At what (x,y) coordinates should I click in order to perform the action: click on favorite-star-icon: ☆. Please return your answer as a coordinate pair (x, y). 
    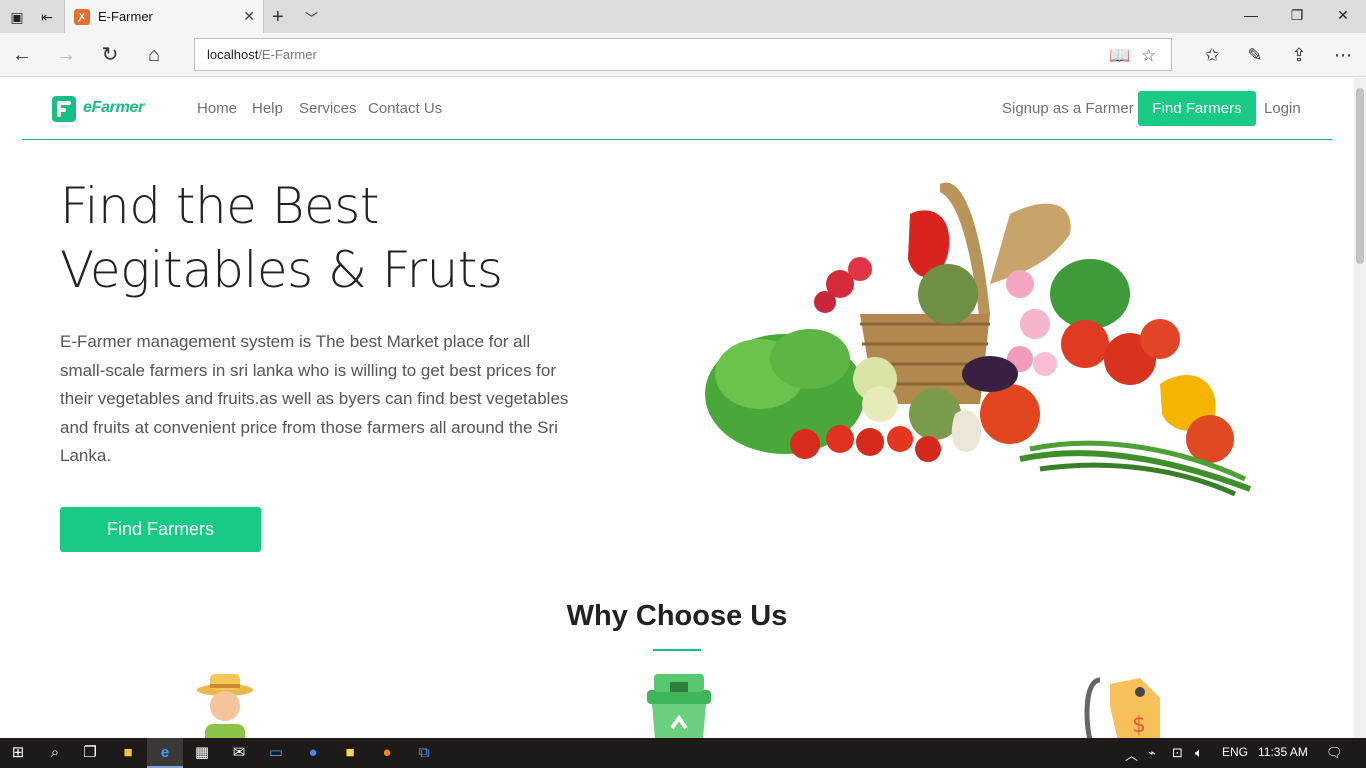
    Looking at the image, I should click on (1148, 56).